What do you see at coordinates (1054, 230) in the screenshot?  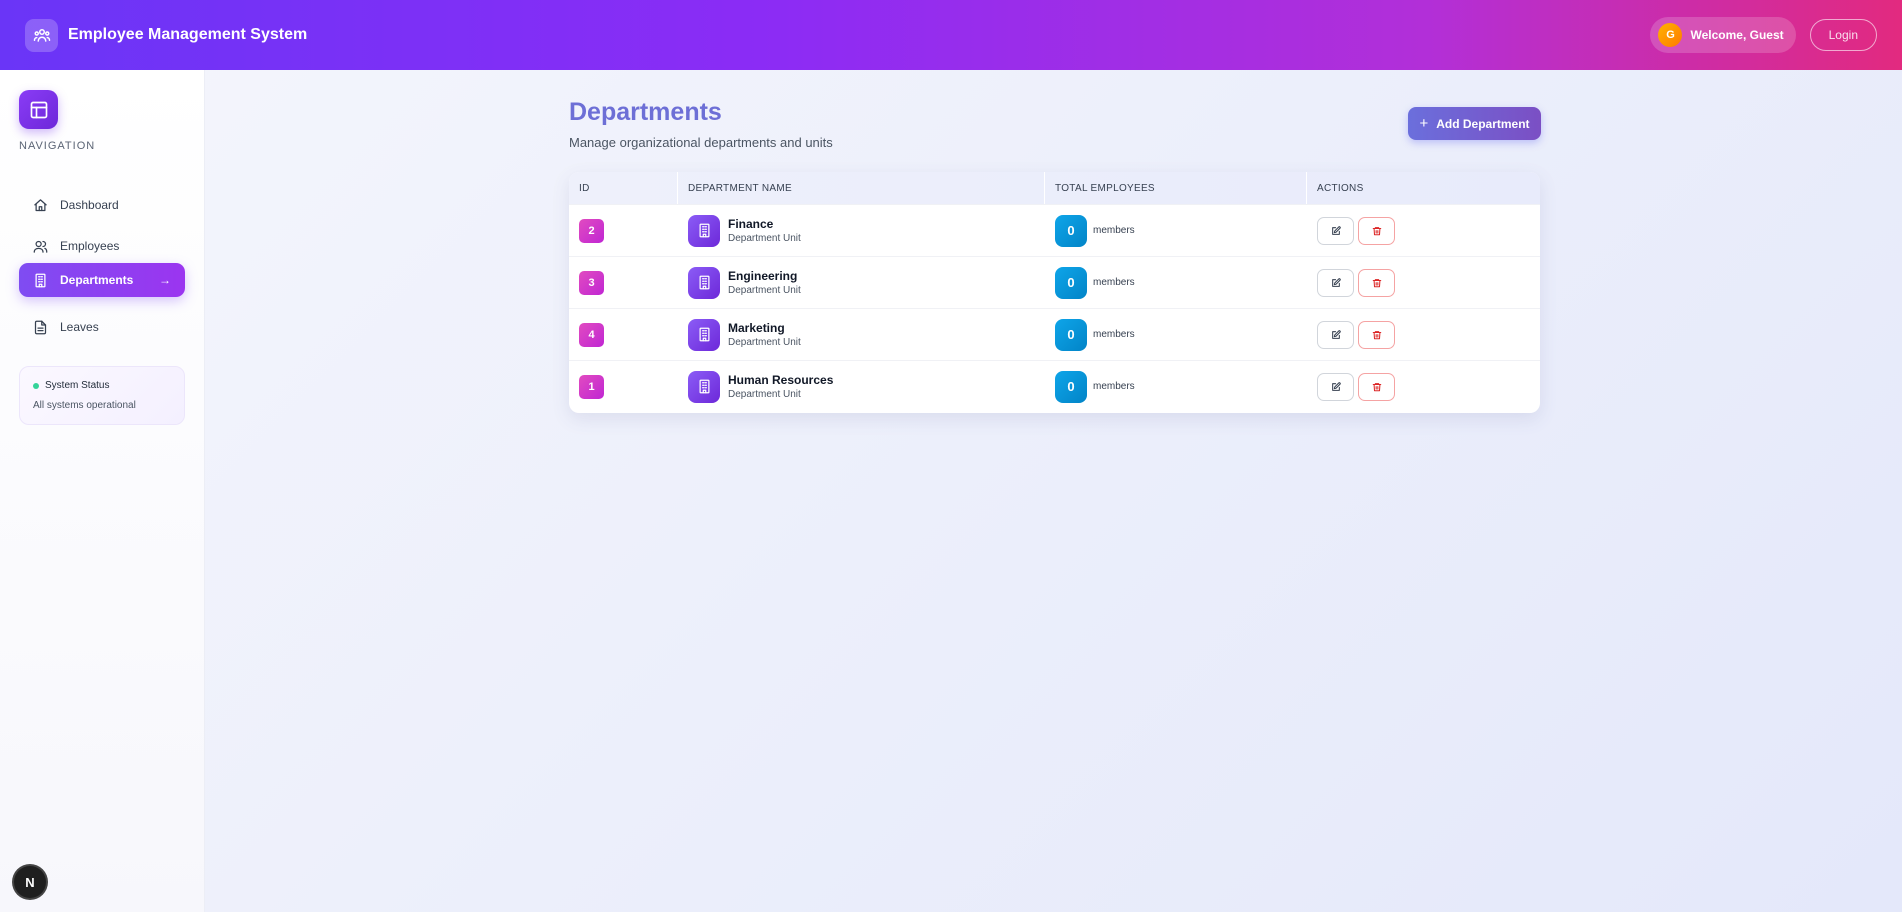 I see `table-row: 2 Finance Department Unit 0 members` at bounding box center [1054, 230].